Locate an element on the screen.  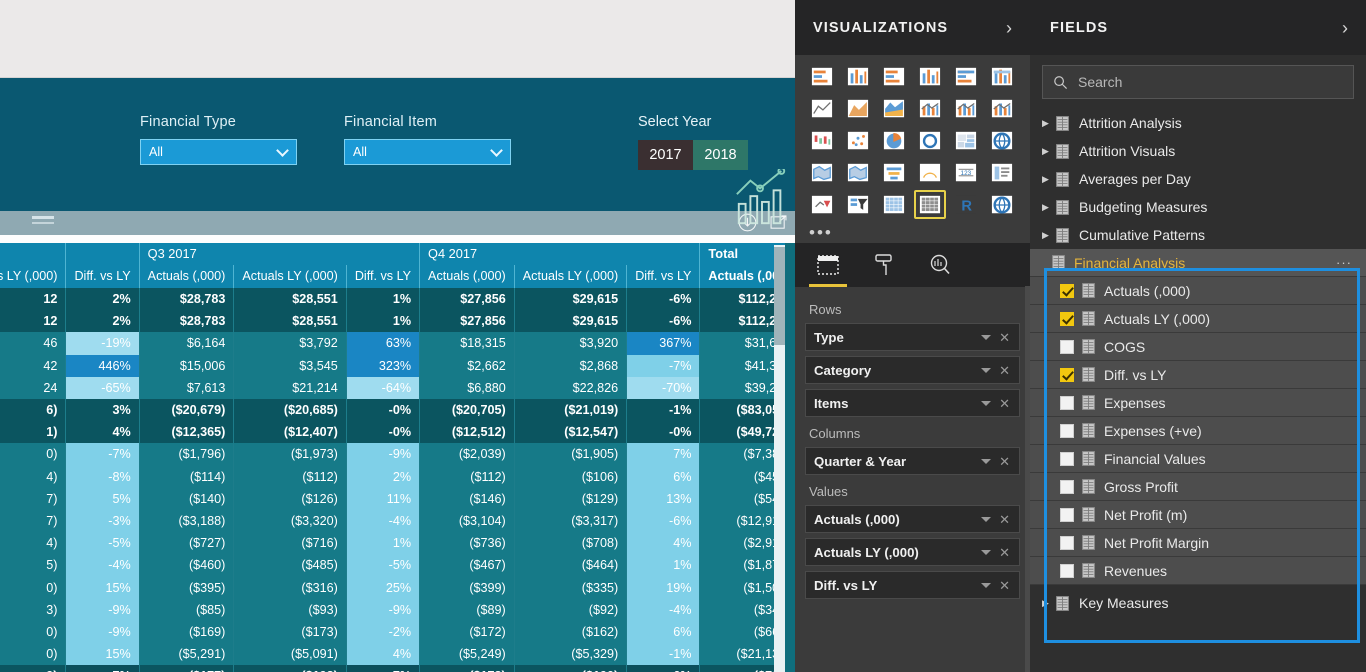
stacked-column-chart-icon is located at coordinates (858, 76).